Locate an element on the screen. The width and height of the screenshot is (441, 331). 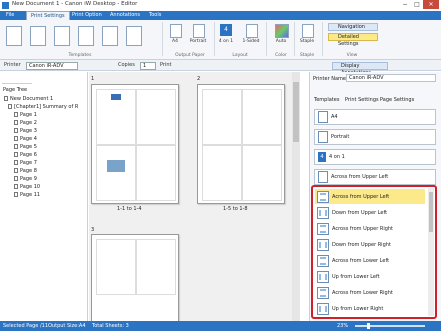
dropdown-scrollbar is located at coordinates (431, 252).